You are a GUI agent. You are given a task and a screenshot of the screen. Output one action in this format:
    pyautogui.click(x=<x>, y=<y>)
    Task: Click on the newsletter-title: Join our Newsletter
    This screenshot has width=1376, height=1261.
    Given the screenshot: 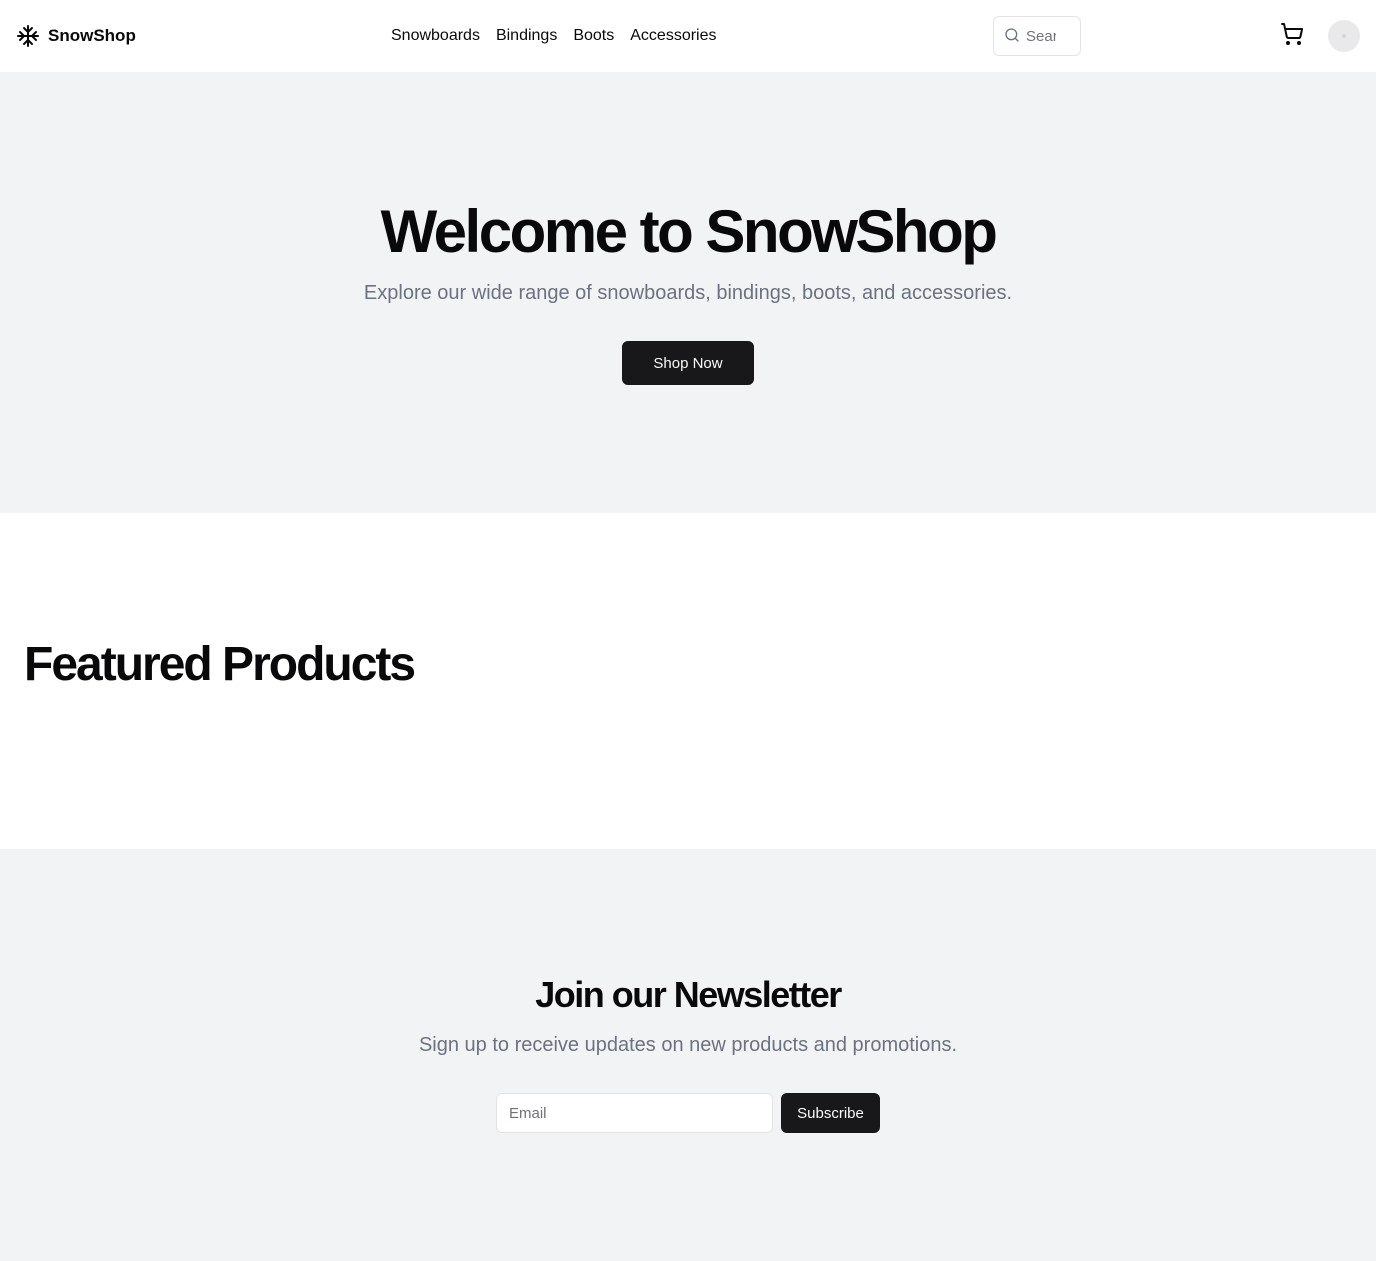 What is the action you would take?
    pyautogui.click(x=688, y=994)
    